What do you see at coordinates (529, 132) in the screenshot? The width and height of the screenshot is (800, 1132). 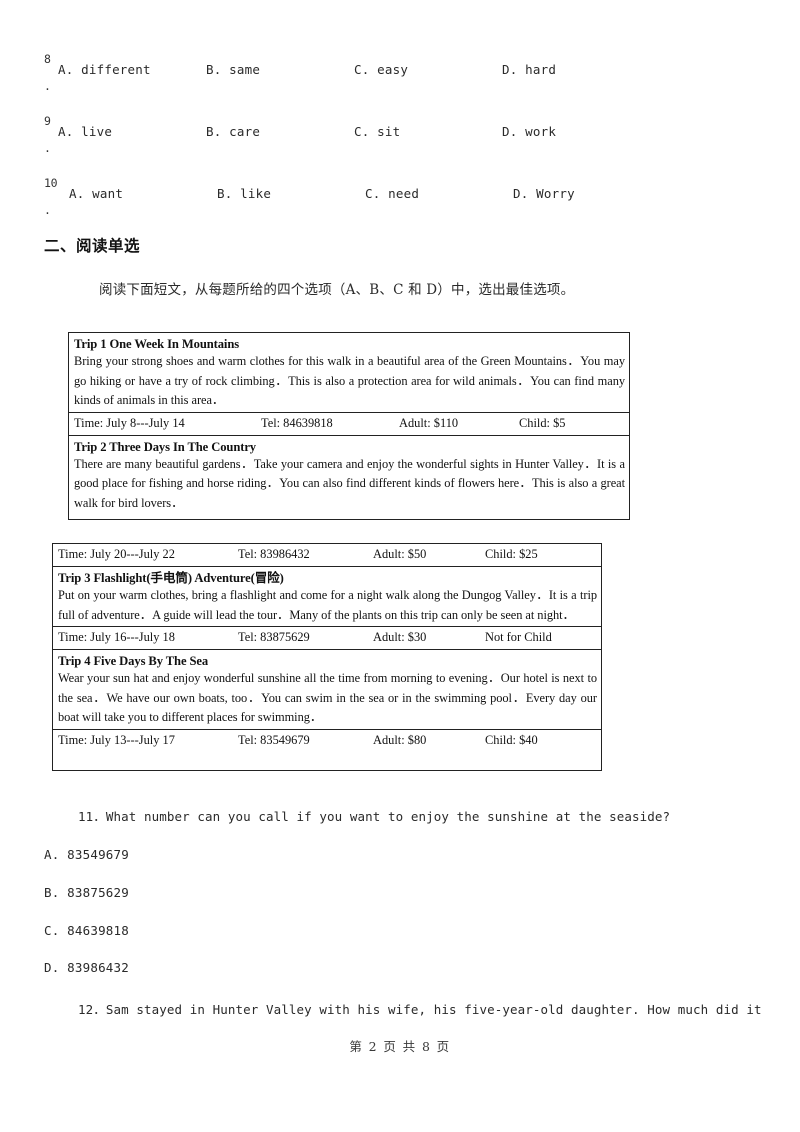 I see `cloze-9-option-d: D. work` at bounding box center [529, 132].